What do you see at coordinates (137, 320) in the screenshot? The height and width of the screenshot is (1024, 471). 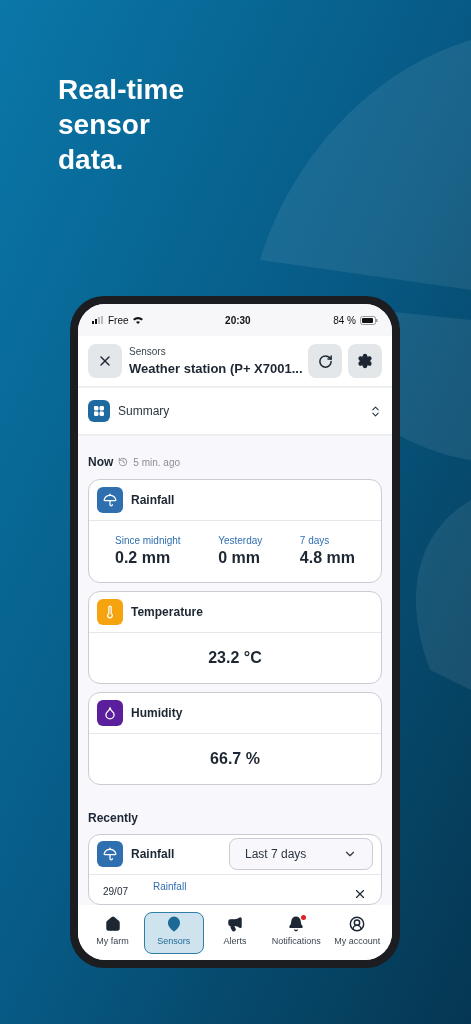 I see `wifi-icon` at bounding box center [137, 320].